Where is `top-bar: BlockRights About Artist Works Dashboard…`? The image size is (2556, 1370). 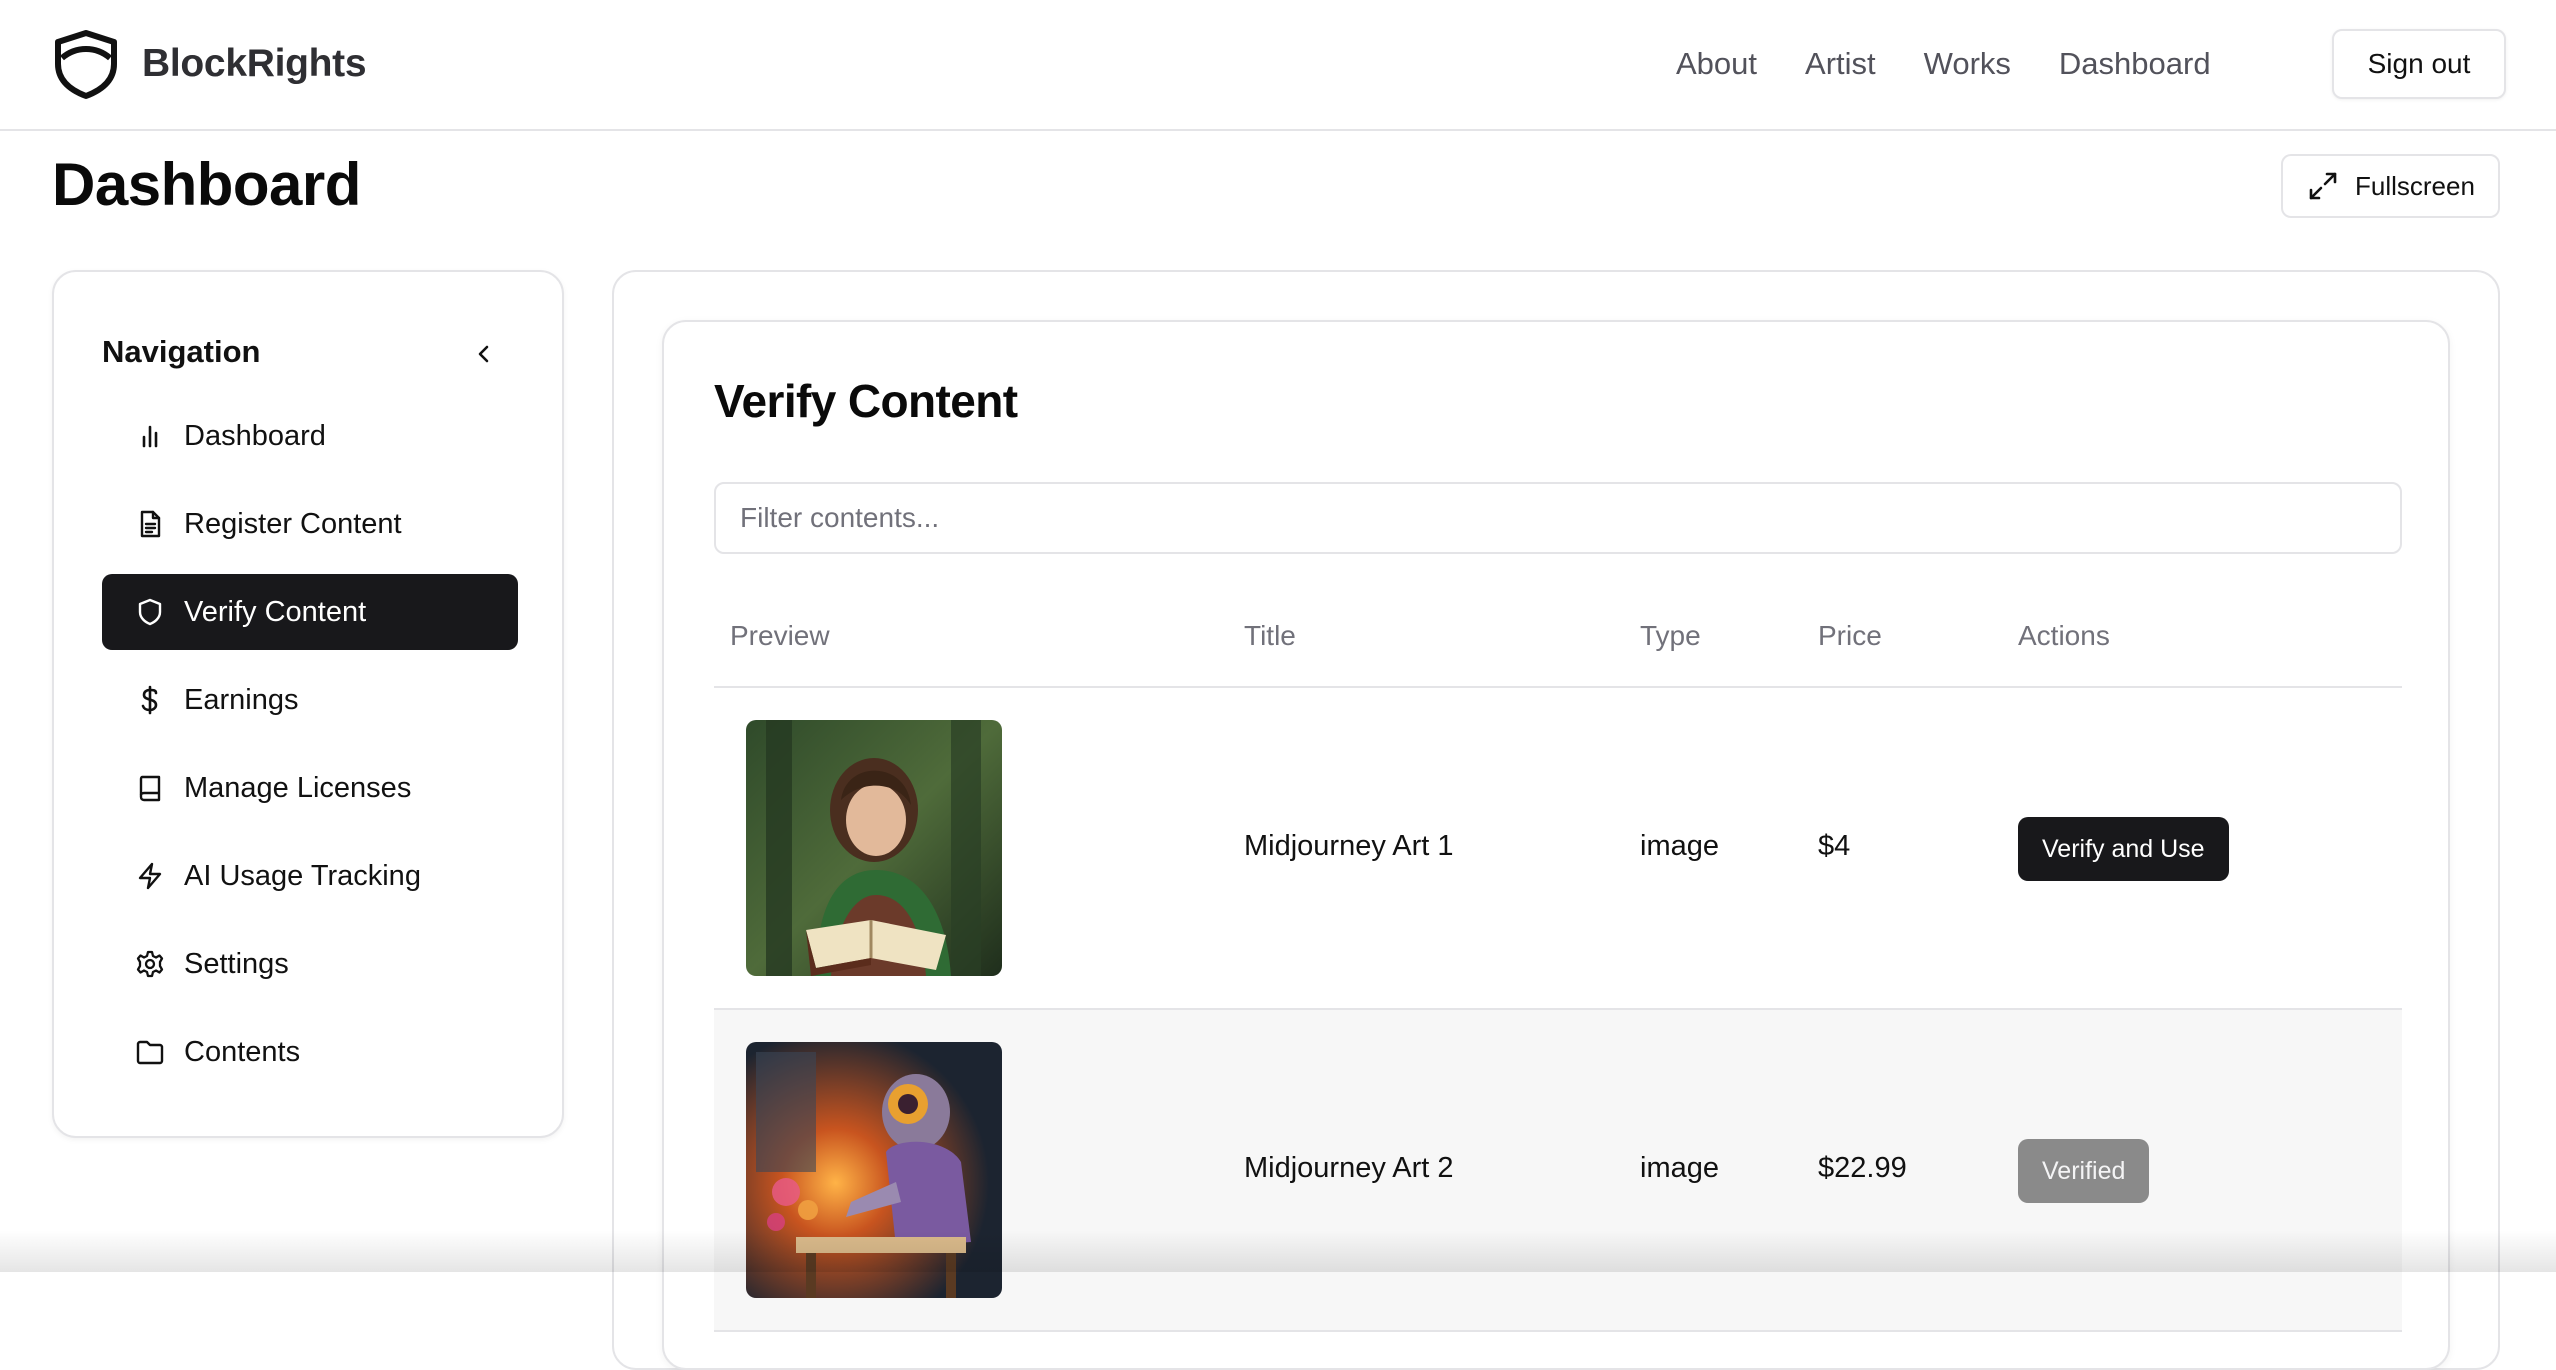
top-bar: BlockRights About Artist Works Dashboard… is located at coordinates (1278, 65).